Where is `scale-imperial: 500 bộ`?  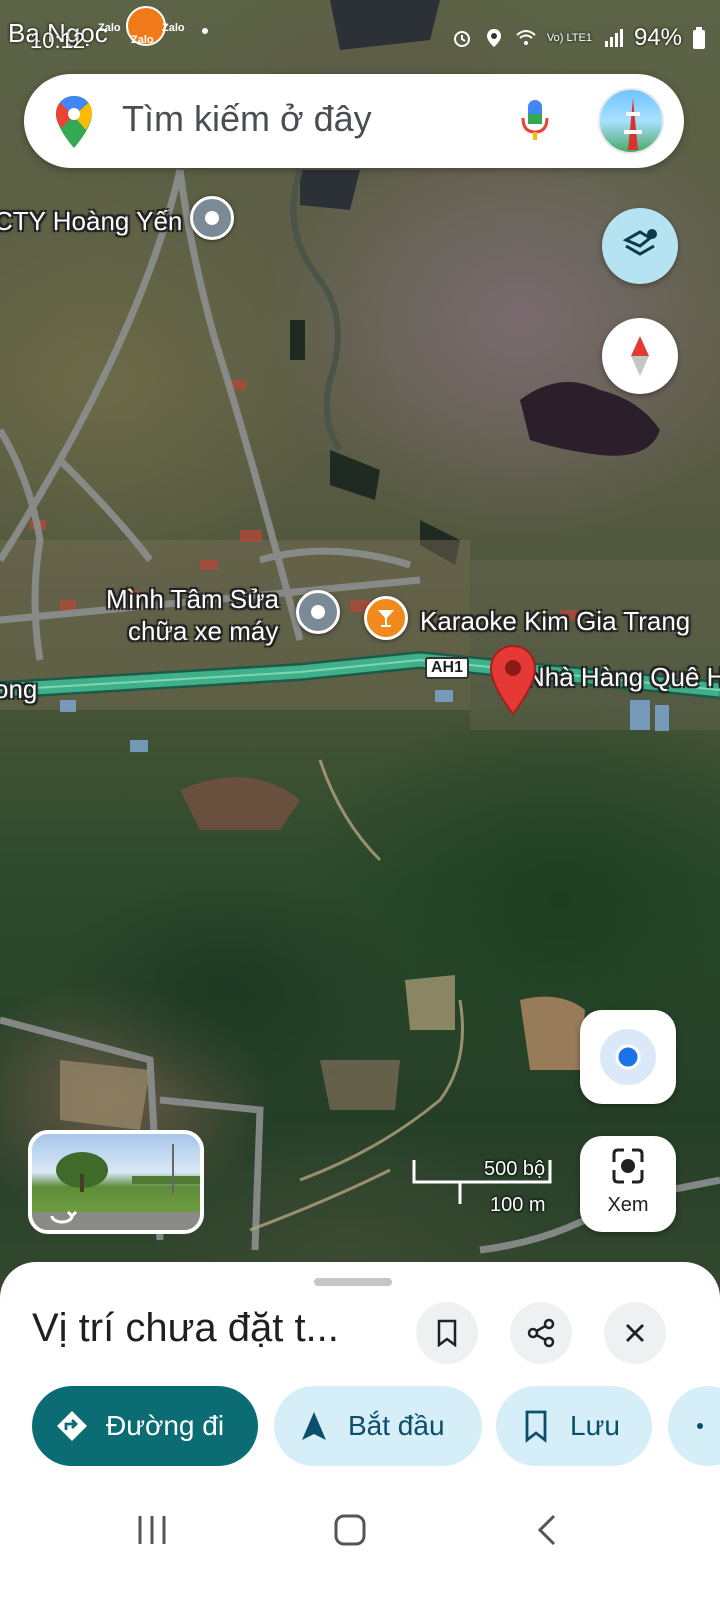
scale-imperial: 500 bộ is located at coordinates (515, 1169).